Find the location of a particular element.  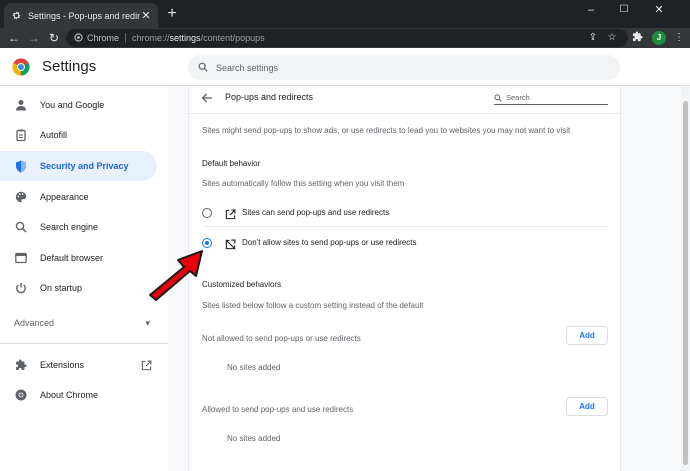

url-highlight: settings is located at coordinates (185, 38).